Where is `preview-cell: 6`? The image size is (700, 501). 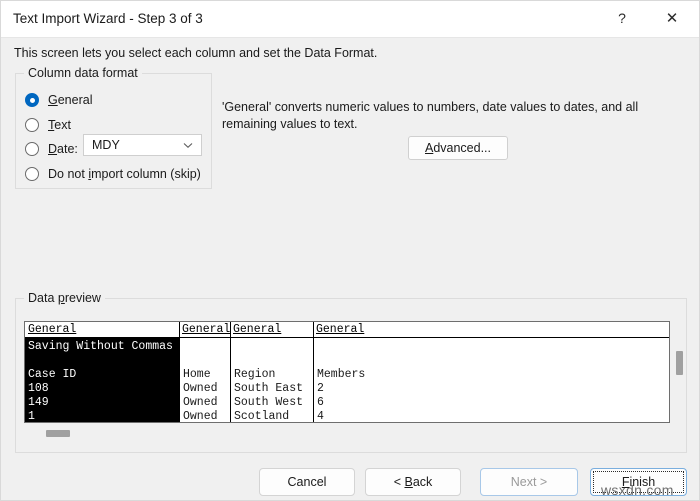
preview-cell: 6 is located at coordinates (320, 402).